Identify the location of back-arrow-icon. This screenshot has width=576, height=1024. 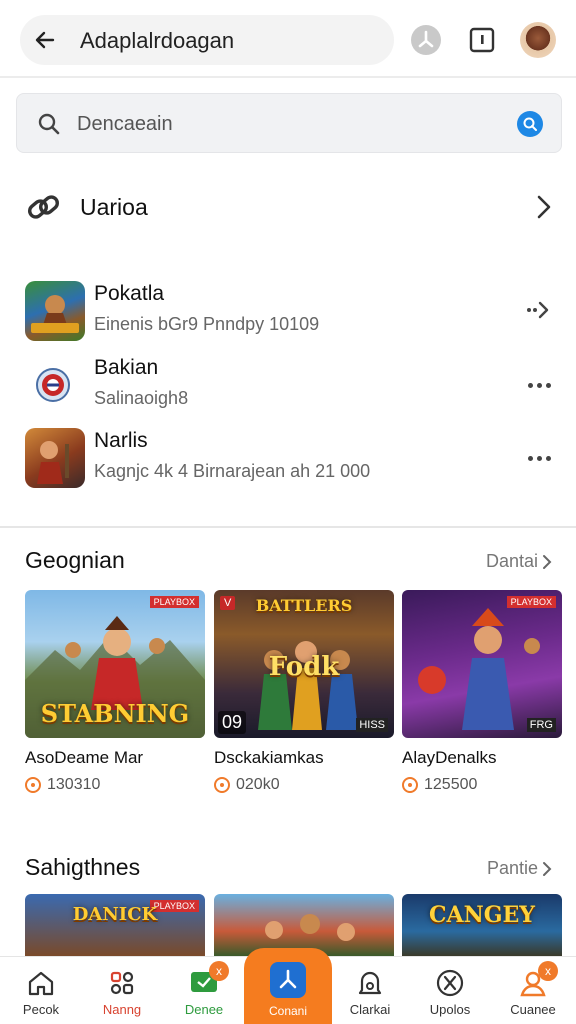
(45, 40).